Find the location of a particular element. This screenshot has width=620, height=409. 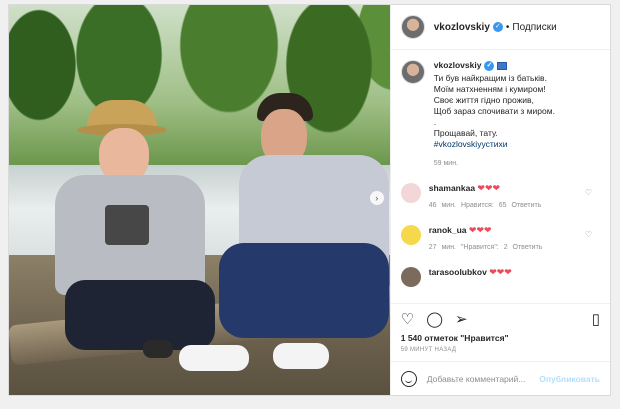

publish-button: Опубликовать is located at coordinates (569, 379).